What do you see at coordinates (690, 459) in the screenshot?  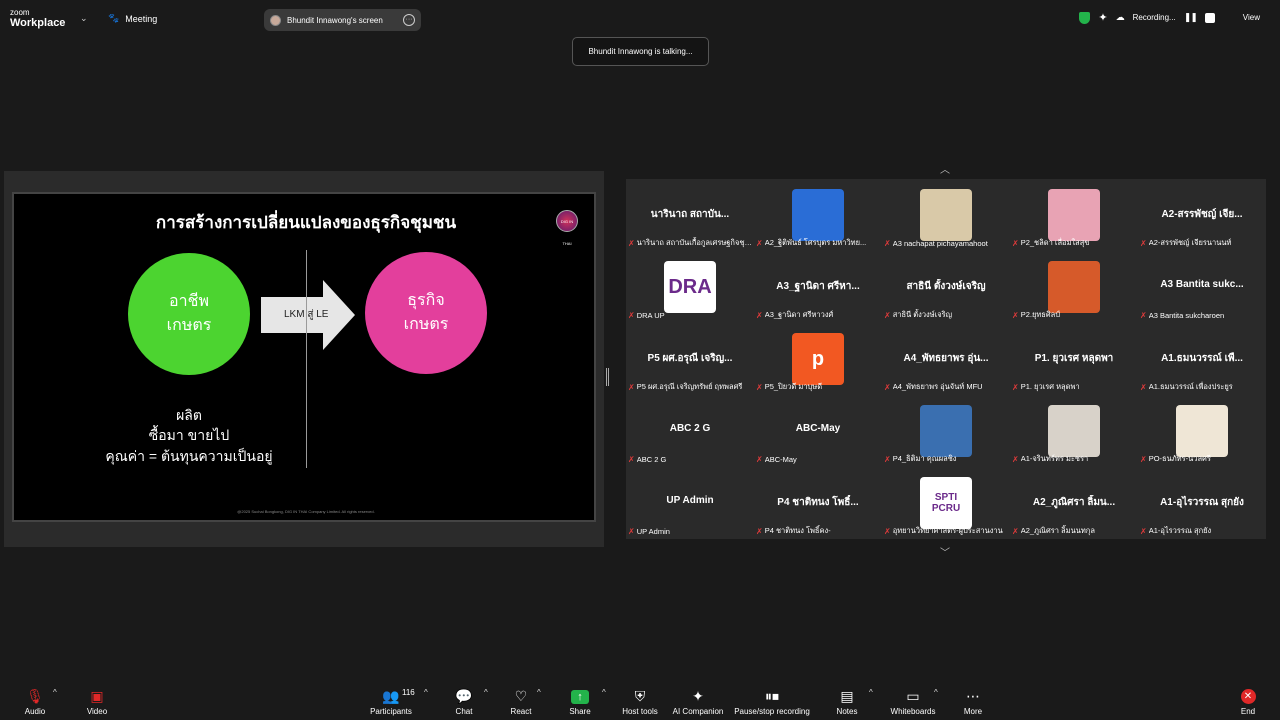 I see `participant-name-bar: ✗ ABC 2 G` at bounding box center [690, 459].